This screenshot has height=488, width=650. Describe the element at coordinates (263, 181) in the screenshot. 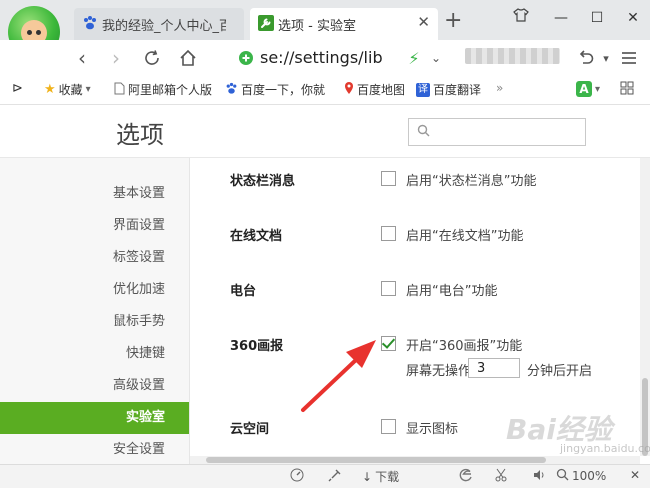

I see `setting-label-status-messages: 状态栏消息` at that location.